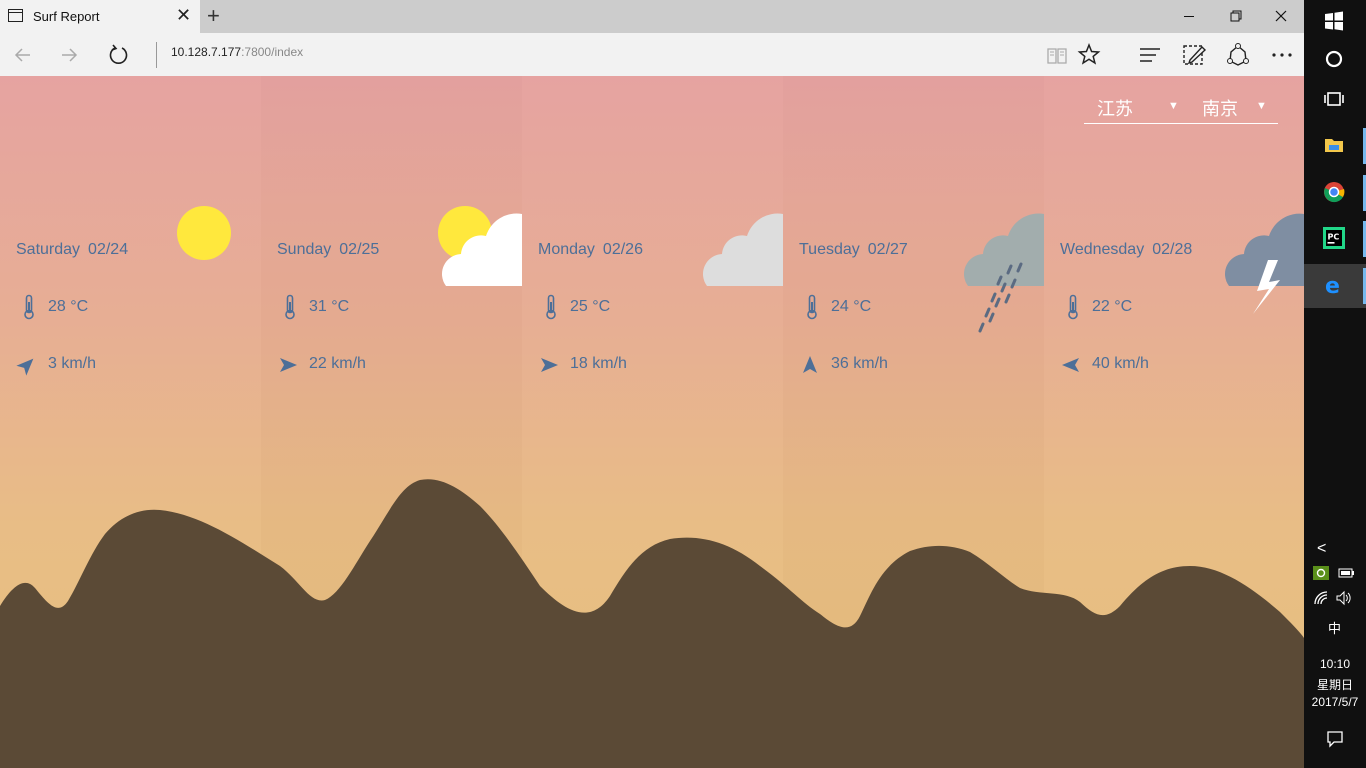 This screenshot has width=1366, height=768. I want to click on back-icon, so click(22, 55).